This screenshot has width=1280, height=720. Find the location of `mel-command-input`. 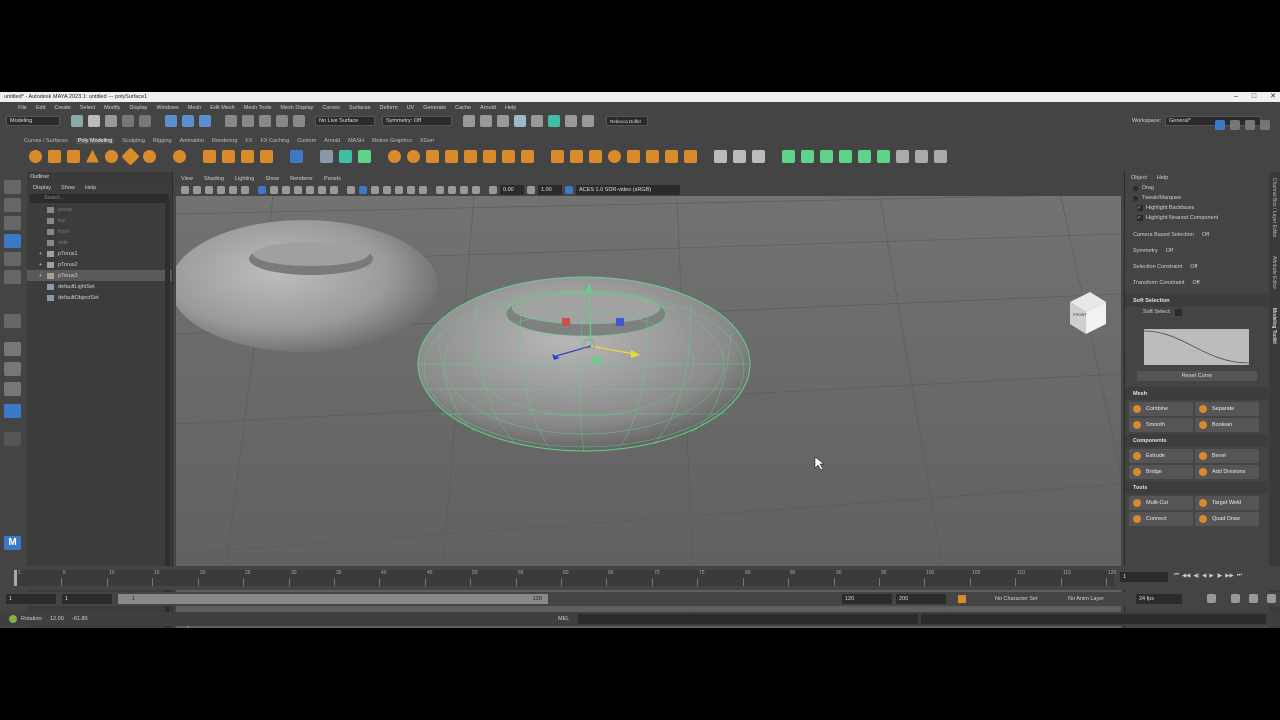

mel-command-input is located at coordinates (748, 619).